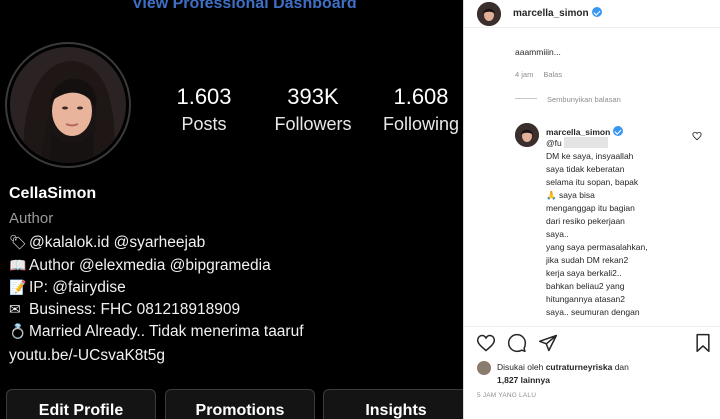 The width and height of the screenshot is (720, 419). Describe the element at coordinates (548, 345) in the screenshot. I see `share-icon` at that location.